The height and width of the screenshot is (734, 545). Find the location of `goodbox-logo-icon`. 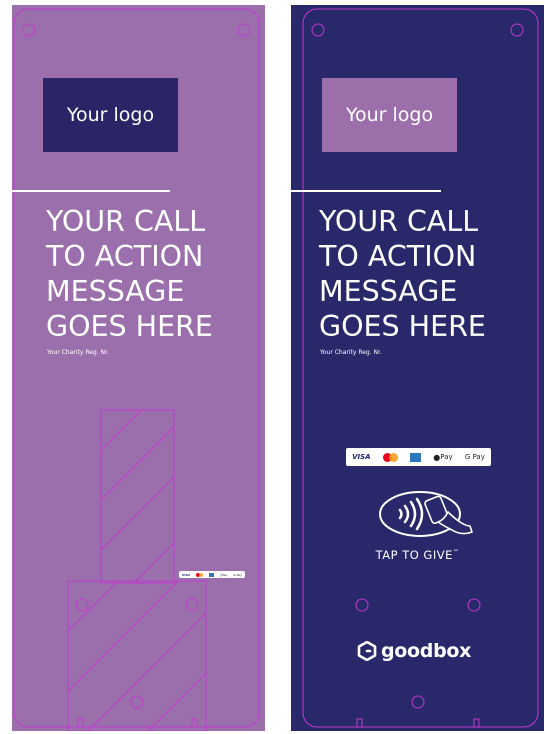

goodbox-logo-icon is located at coordinates (367, 651).